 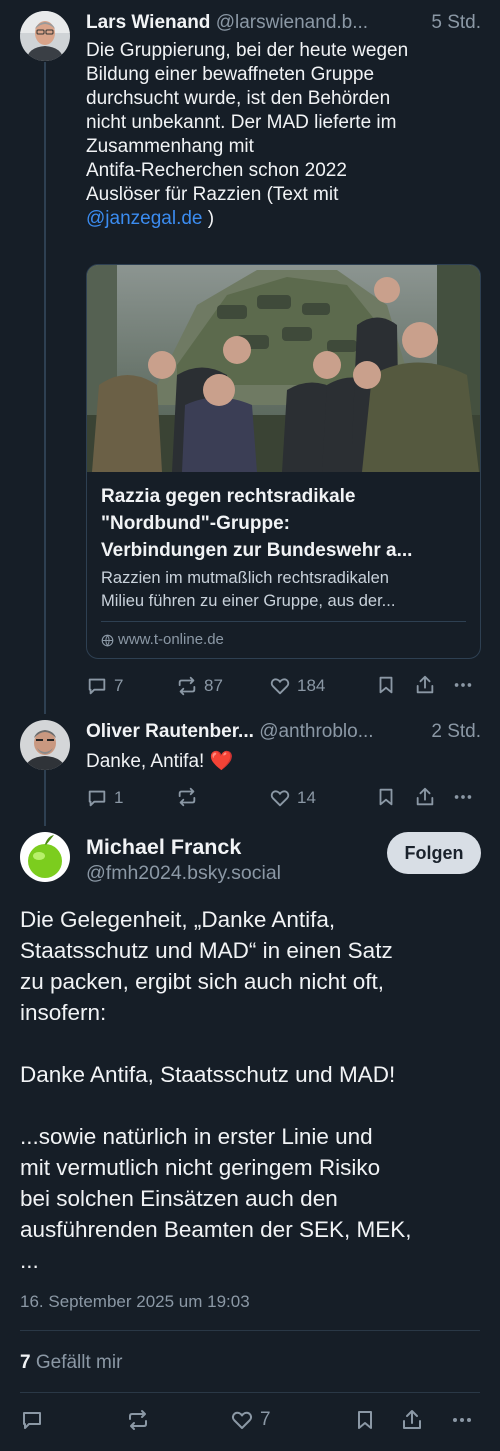 What do you see at coordinates (107, 640) in the screenshot?
I see `globe-icon` at bounding box center [107, 640].